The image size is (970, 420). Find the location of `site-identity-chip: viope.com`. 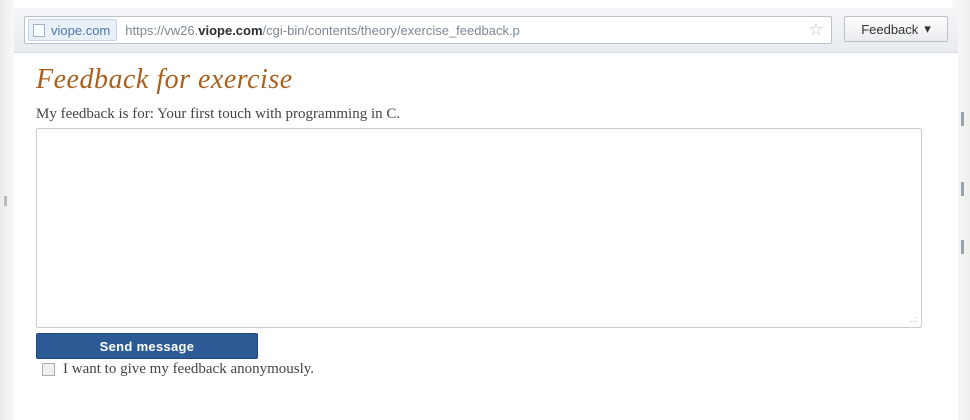

site-identity-chip: viope.com is located at coordinates (73, 30).